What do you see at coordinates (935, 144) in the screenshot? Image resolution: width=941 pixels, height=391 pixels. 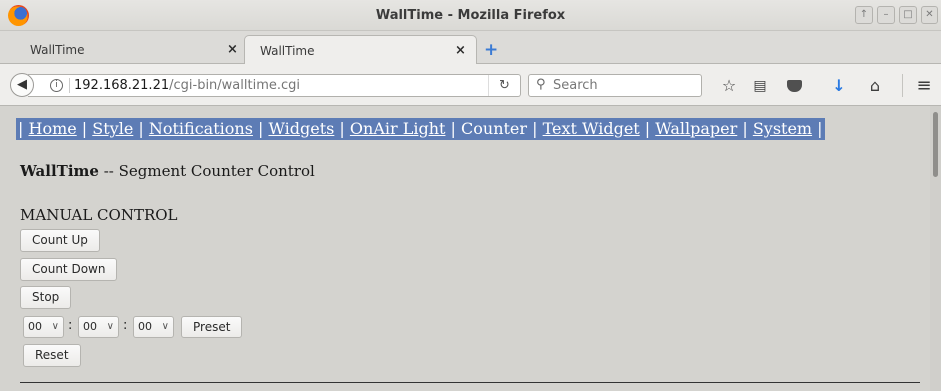 I see `scrollbar-thumb` at bounding box center [935, 144].